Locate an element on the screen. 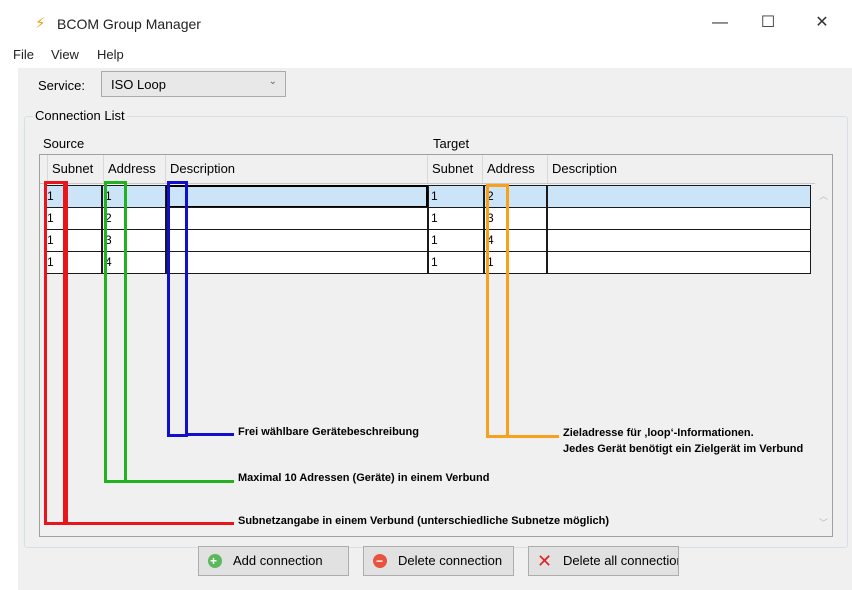 Image resolution: width=852 pixels, height=590 pixels. target-annotation-line1: Zieladresse für ‚loop‘-Informationen. is located at coordinates (658, 433).